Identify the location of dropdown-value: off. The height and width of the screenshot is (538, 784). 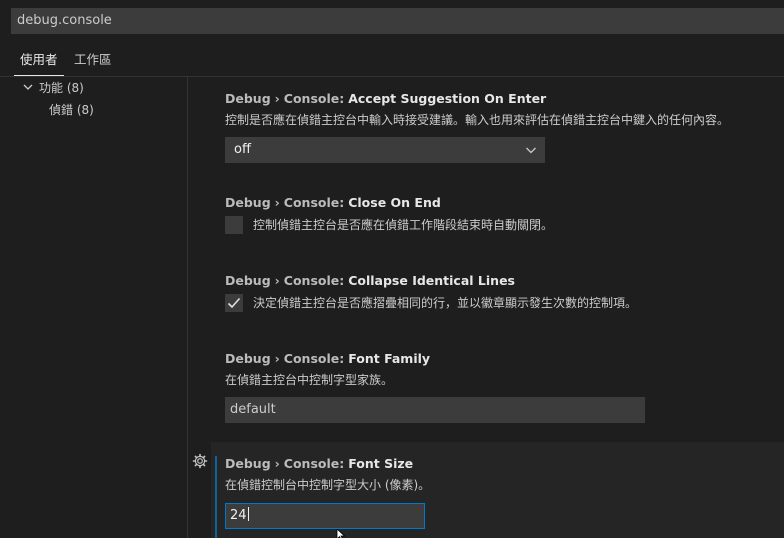
(242, 149).